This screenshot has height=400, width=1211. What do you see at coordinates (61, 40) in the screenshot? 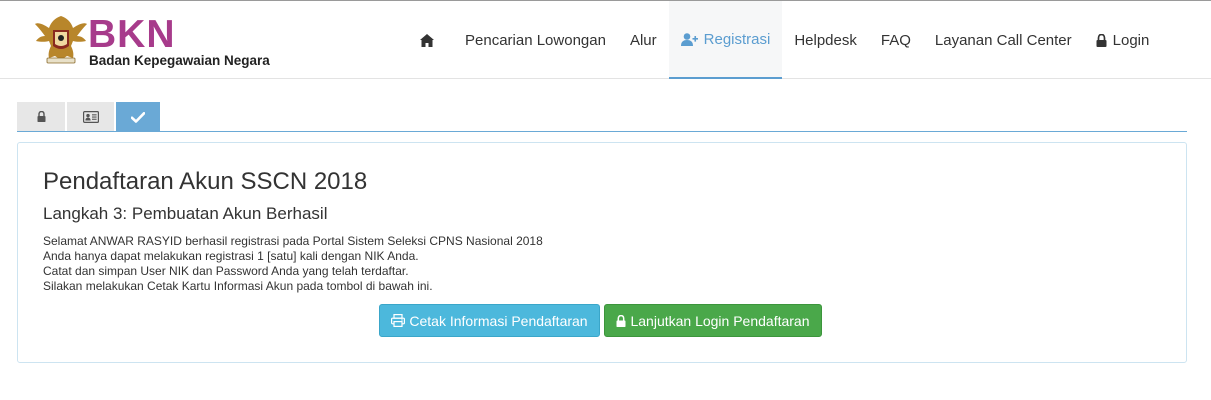
I see `garuda-emblem-icon` at bounding box center [61, 40].